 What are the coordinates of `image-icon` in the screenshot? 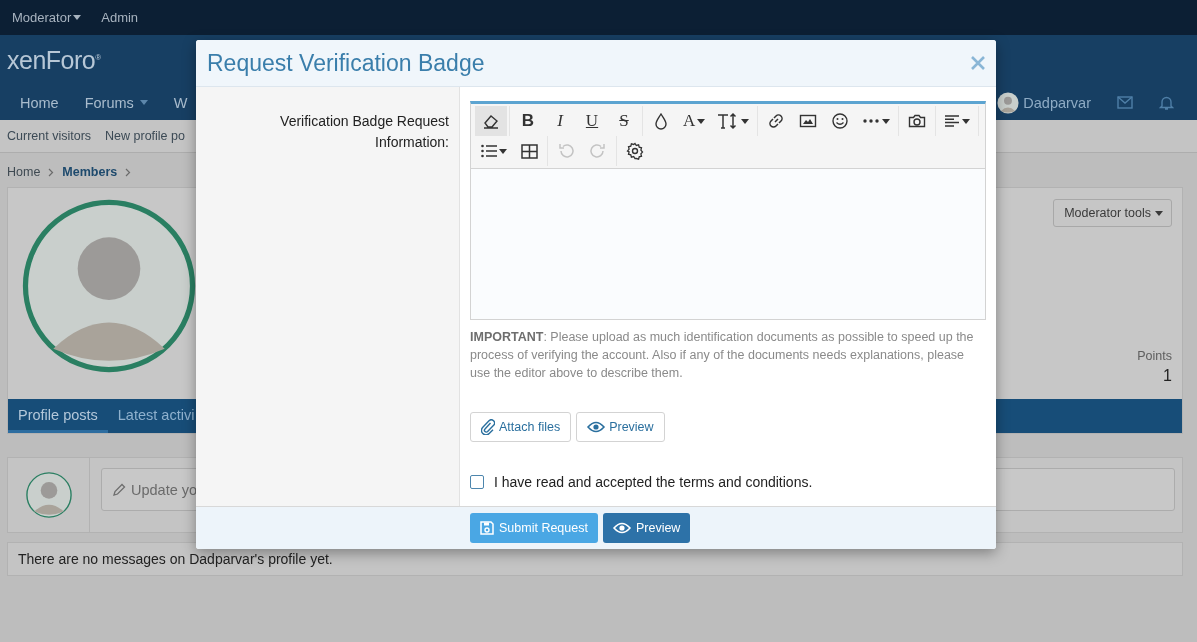 It's located at (808, 121).